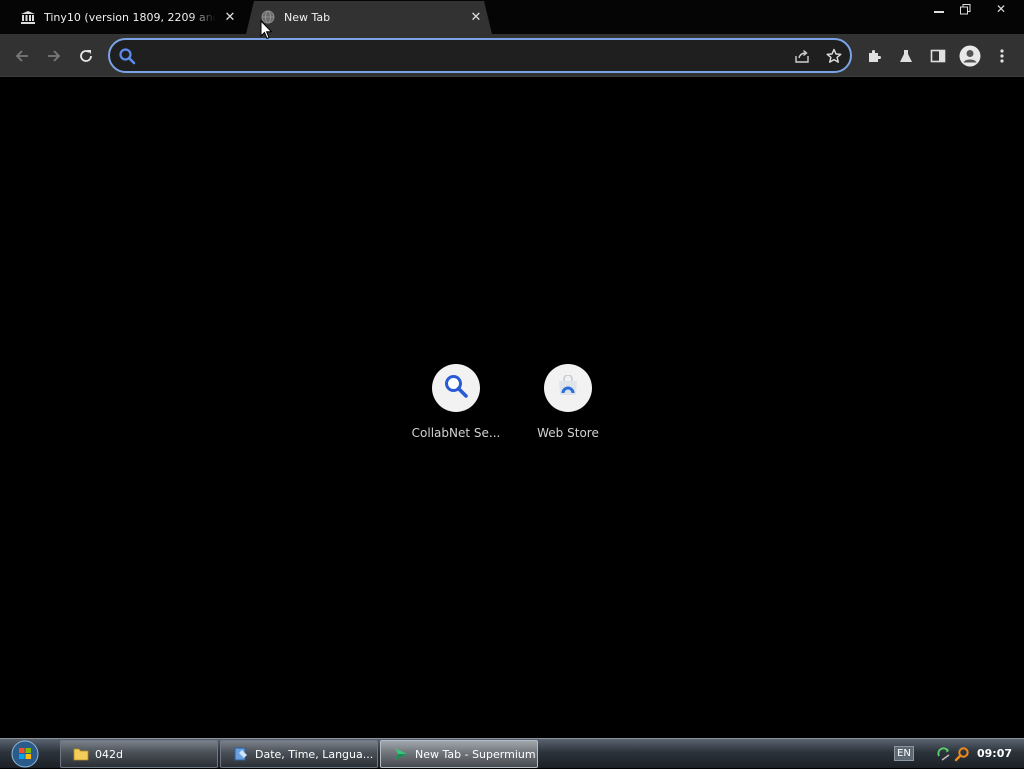 The height and width of the screenshot is (769, 1024). I want to click on taskbar-item-label: 042d, so click(109, 754).